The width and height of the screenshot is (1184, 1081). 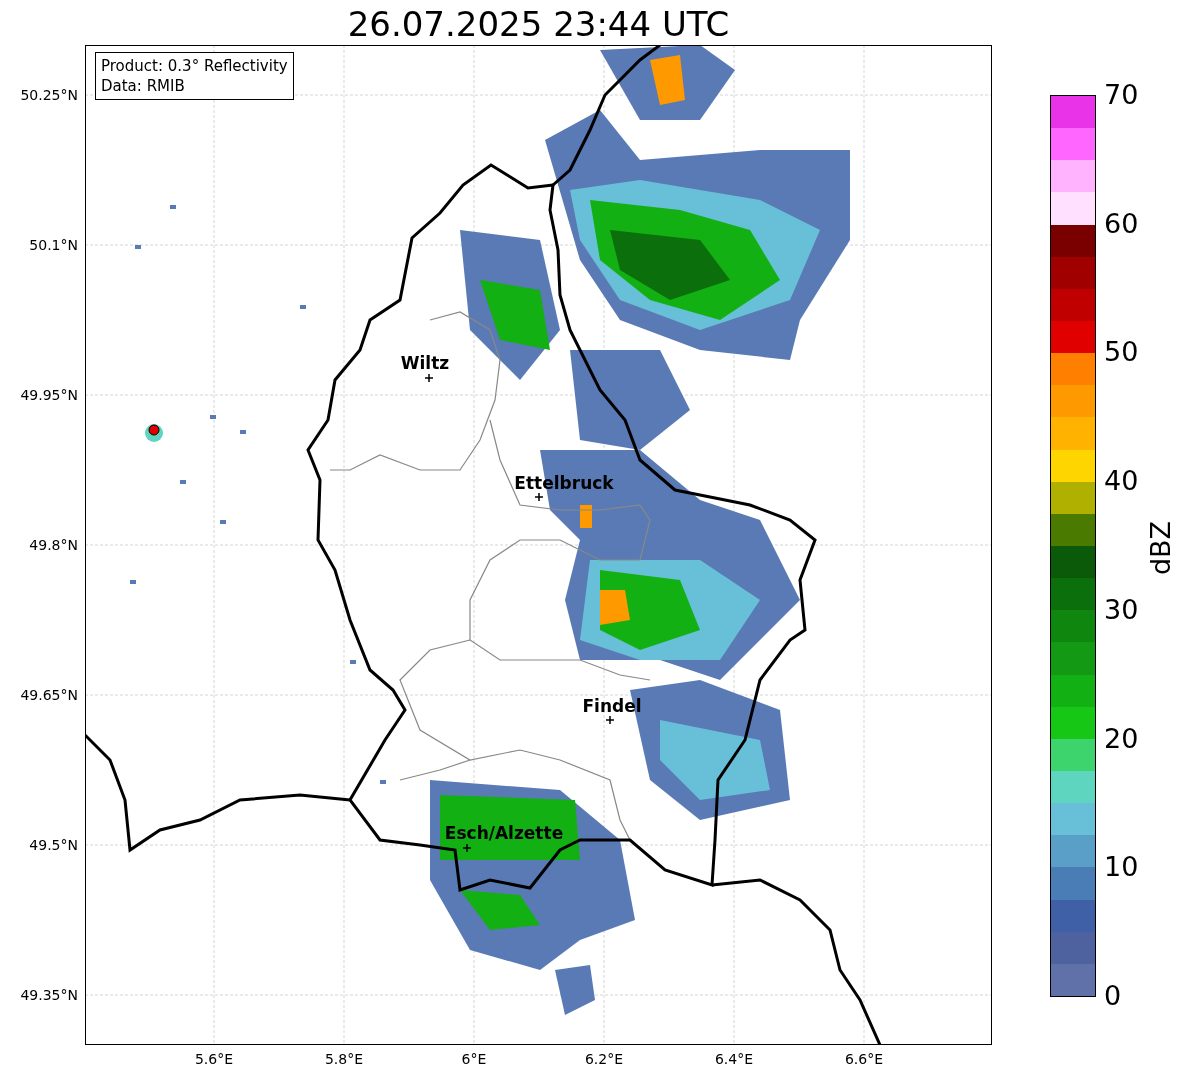 What do you see at coordinates (53, 845) in the screenshot?
I see `latitude-label: 49.5°N` at bounding box center [53, 845].